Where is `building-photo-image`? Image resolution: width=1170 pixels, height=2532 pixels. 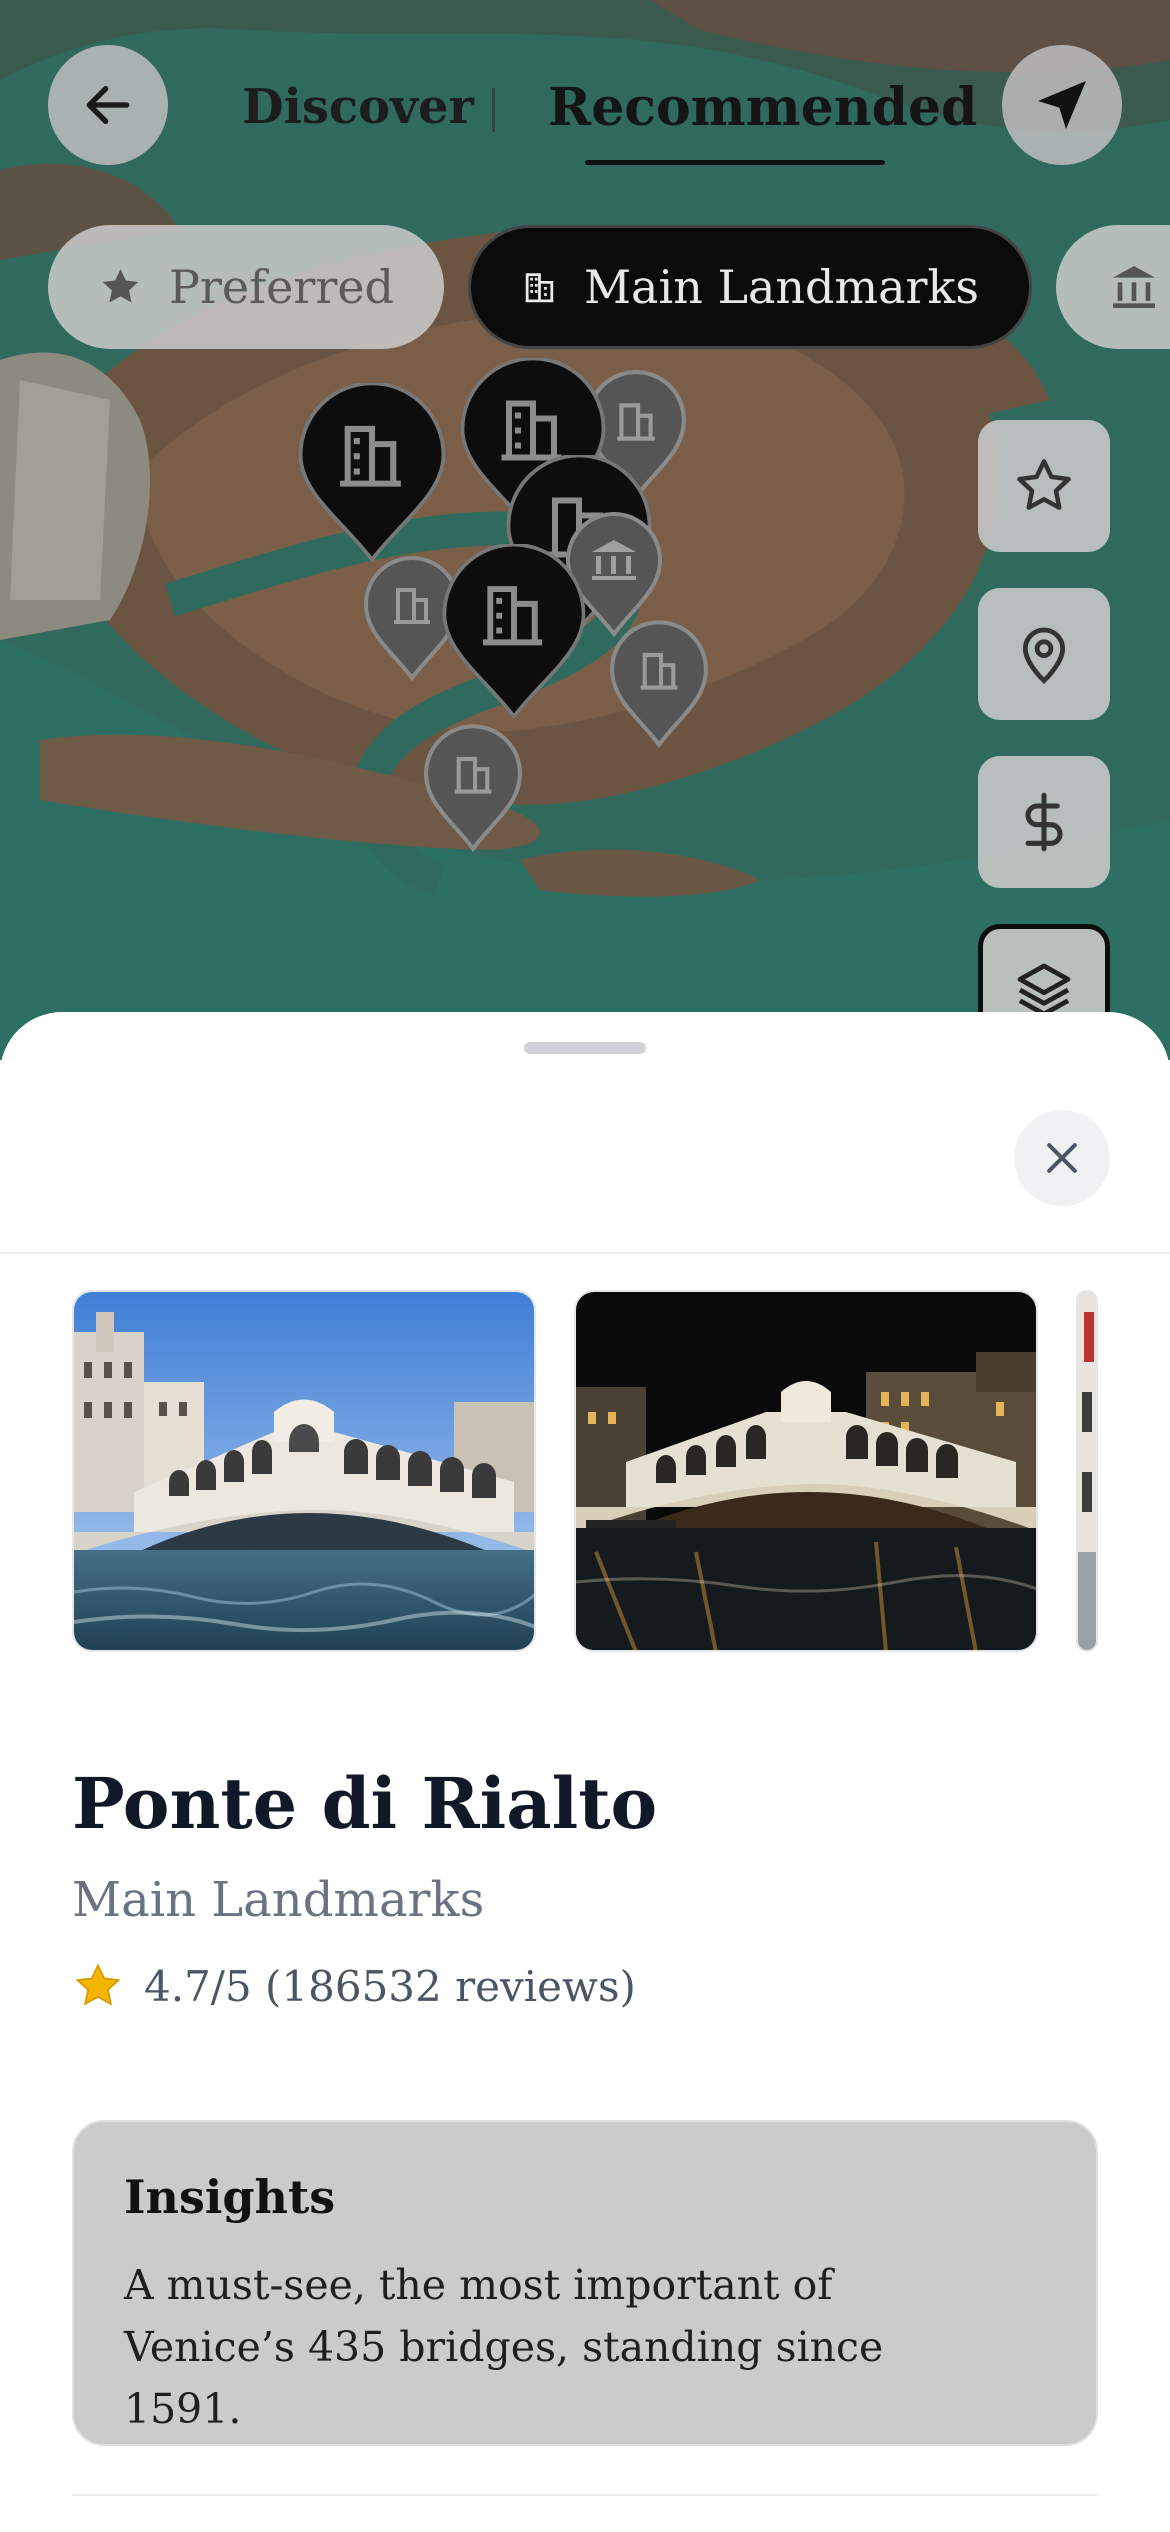
building-photo-image is located at coordinates (1087, 1471).